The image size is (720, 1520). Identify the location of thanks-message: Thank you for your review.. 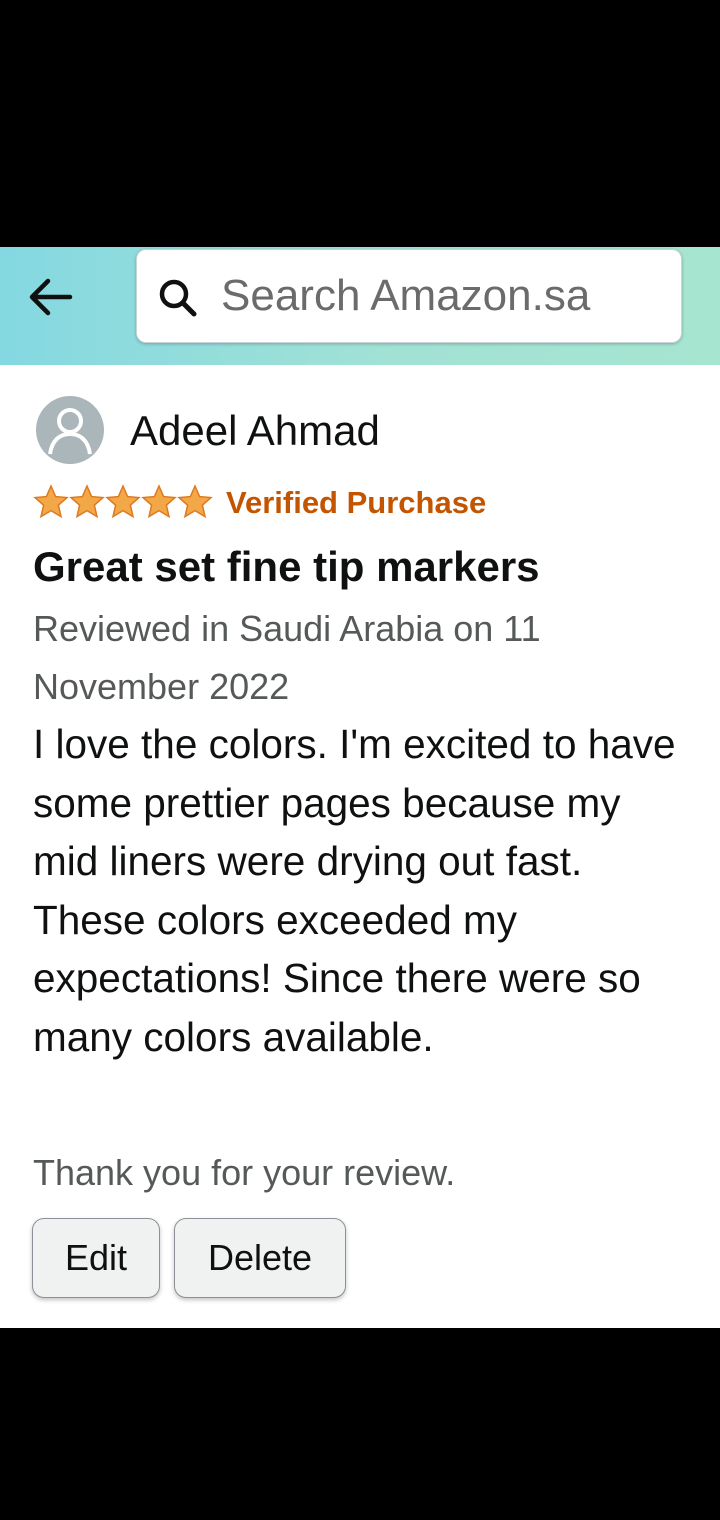
(244, 1172).